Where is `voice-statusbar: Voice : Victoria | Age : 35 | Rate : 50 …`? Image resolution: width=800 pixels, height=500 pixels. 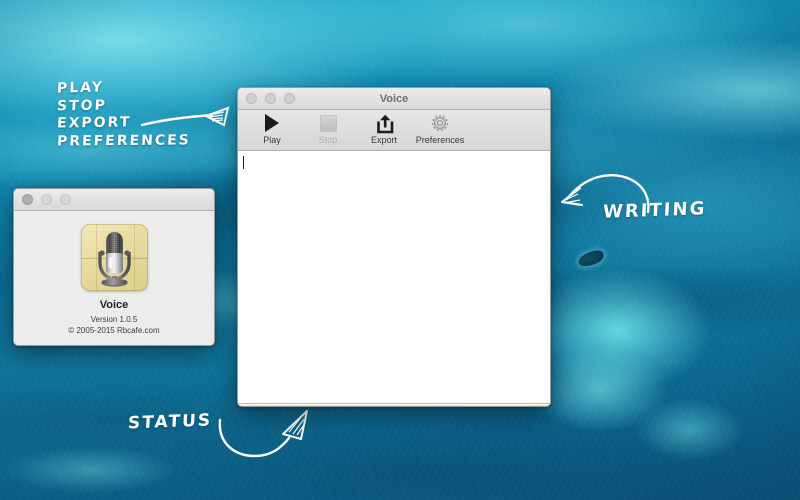
voice-statusbar: Voice : Victoria | Age : 35 | Rate : 50 … is located at coordinates (394, 405).